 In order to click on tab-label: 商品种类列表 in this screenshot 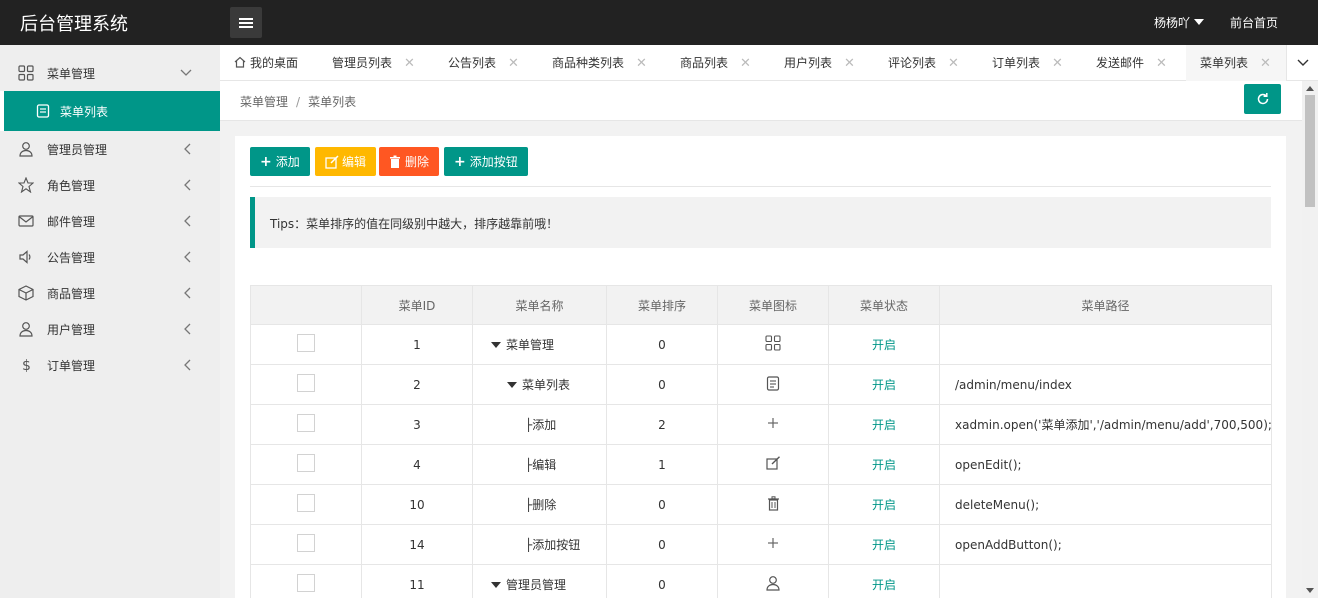, I will do `click(588, 63)`.